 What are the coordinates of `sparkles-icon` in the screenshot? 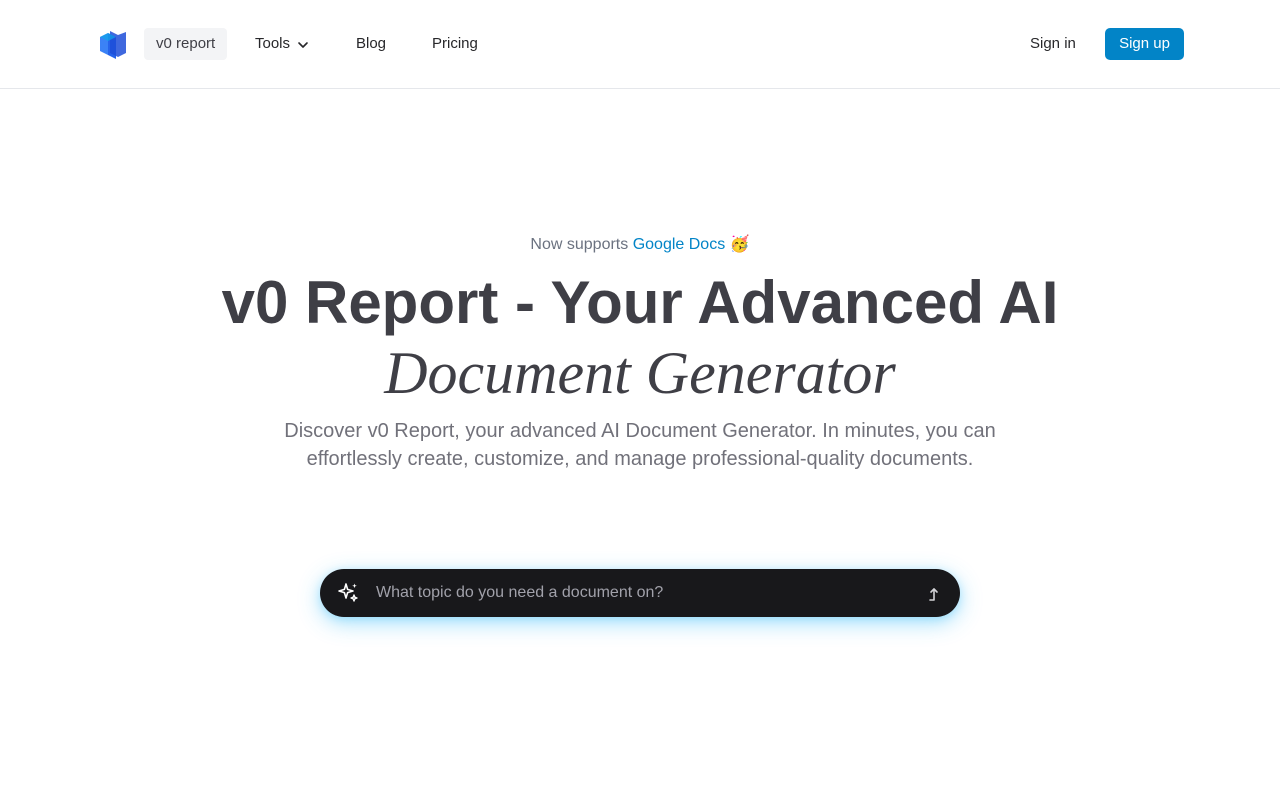 It's located at (348, 592).